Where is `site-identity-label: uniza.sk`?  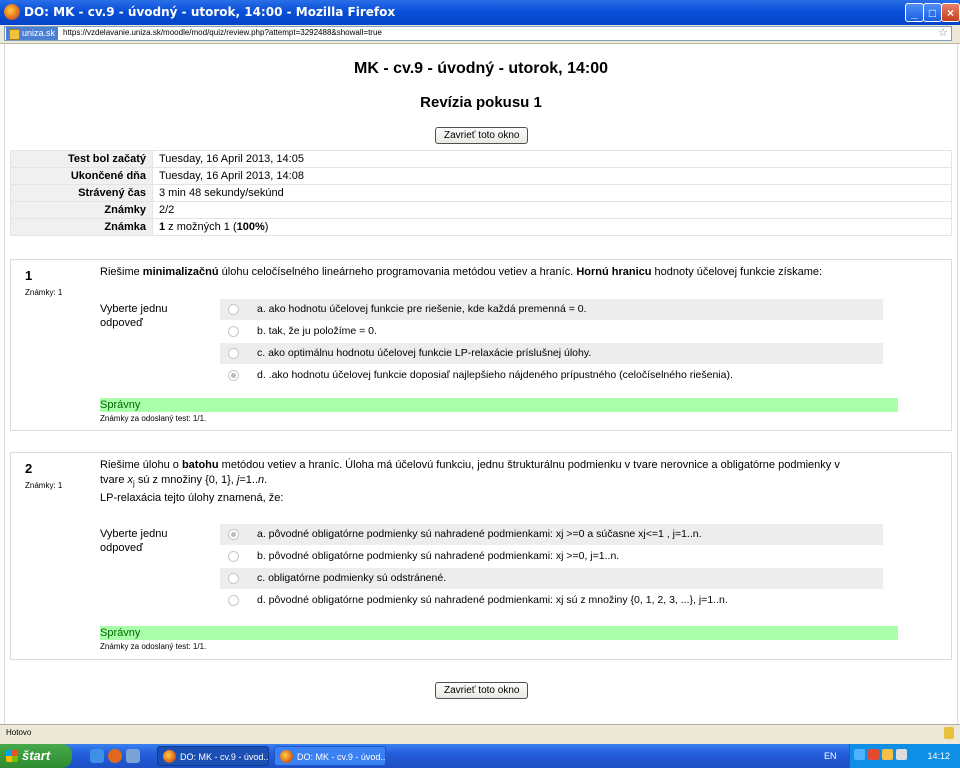 site-identity-label: uniza.sk is located at coordinates (39, 33).